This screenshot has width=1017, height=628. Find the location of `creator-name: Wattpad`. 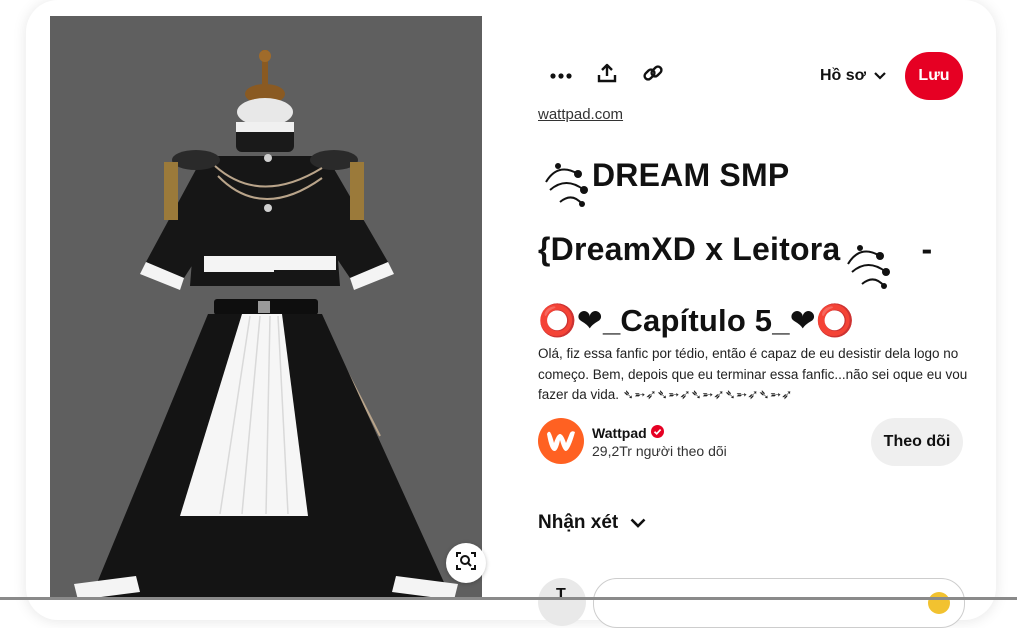

creator-name: Wattpad is located at coordinates (628, 433).